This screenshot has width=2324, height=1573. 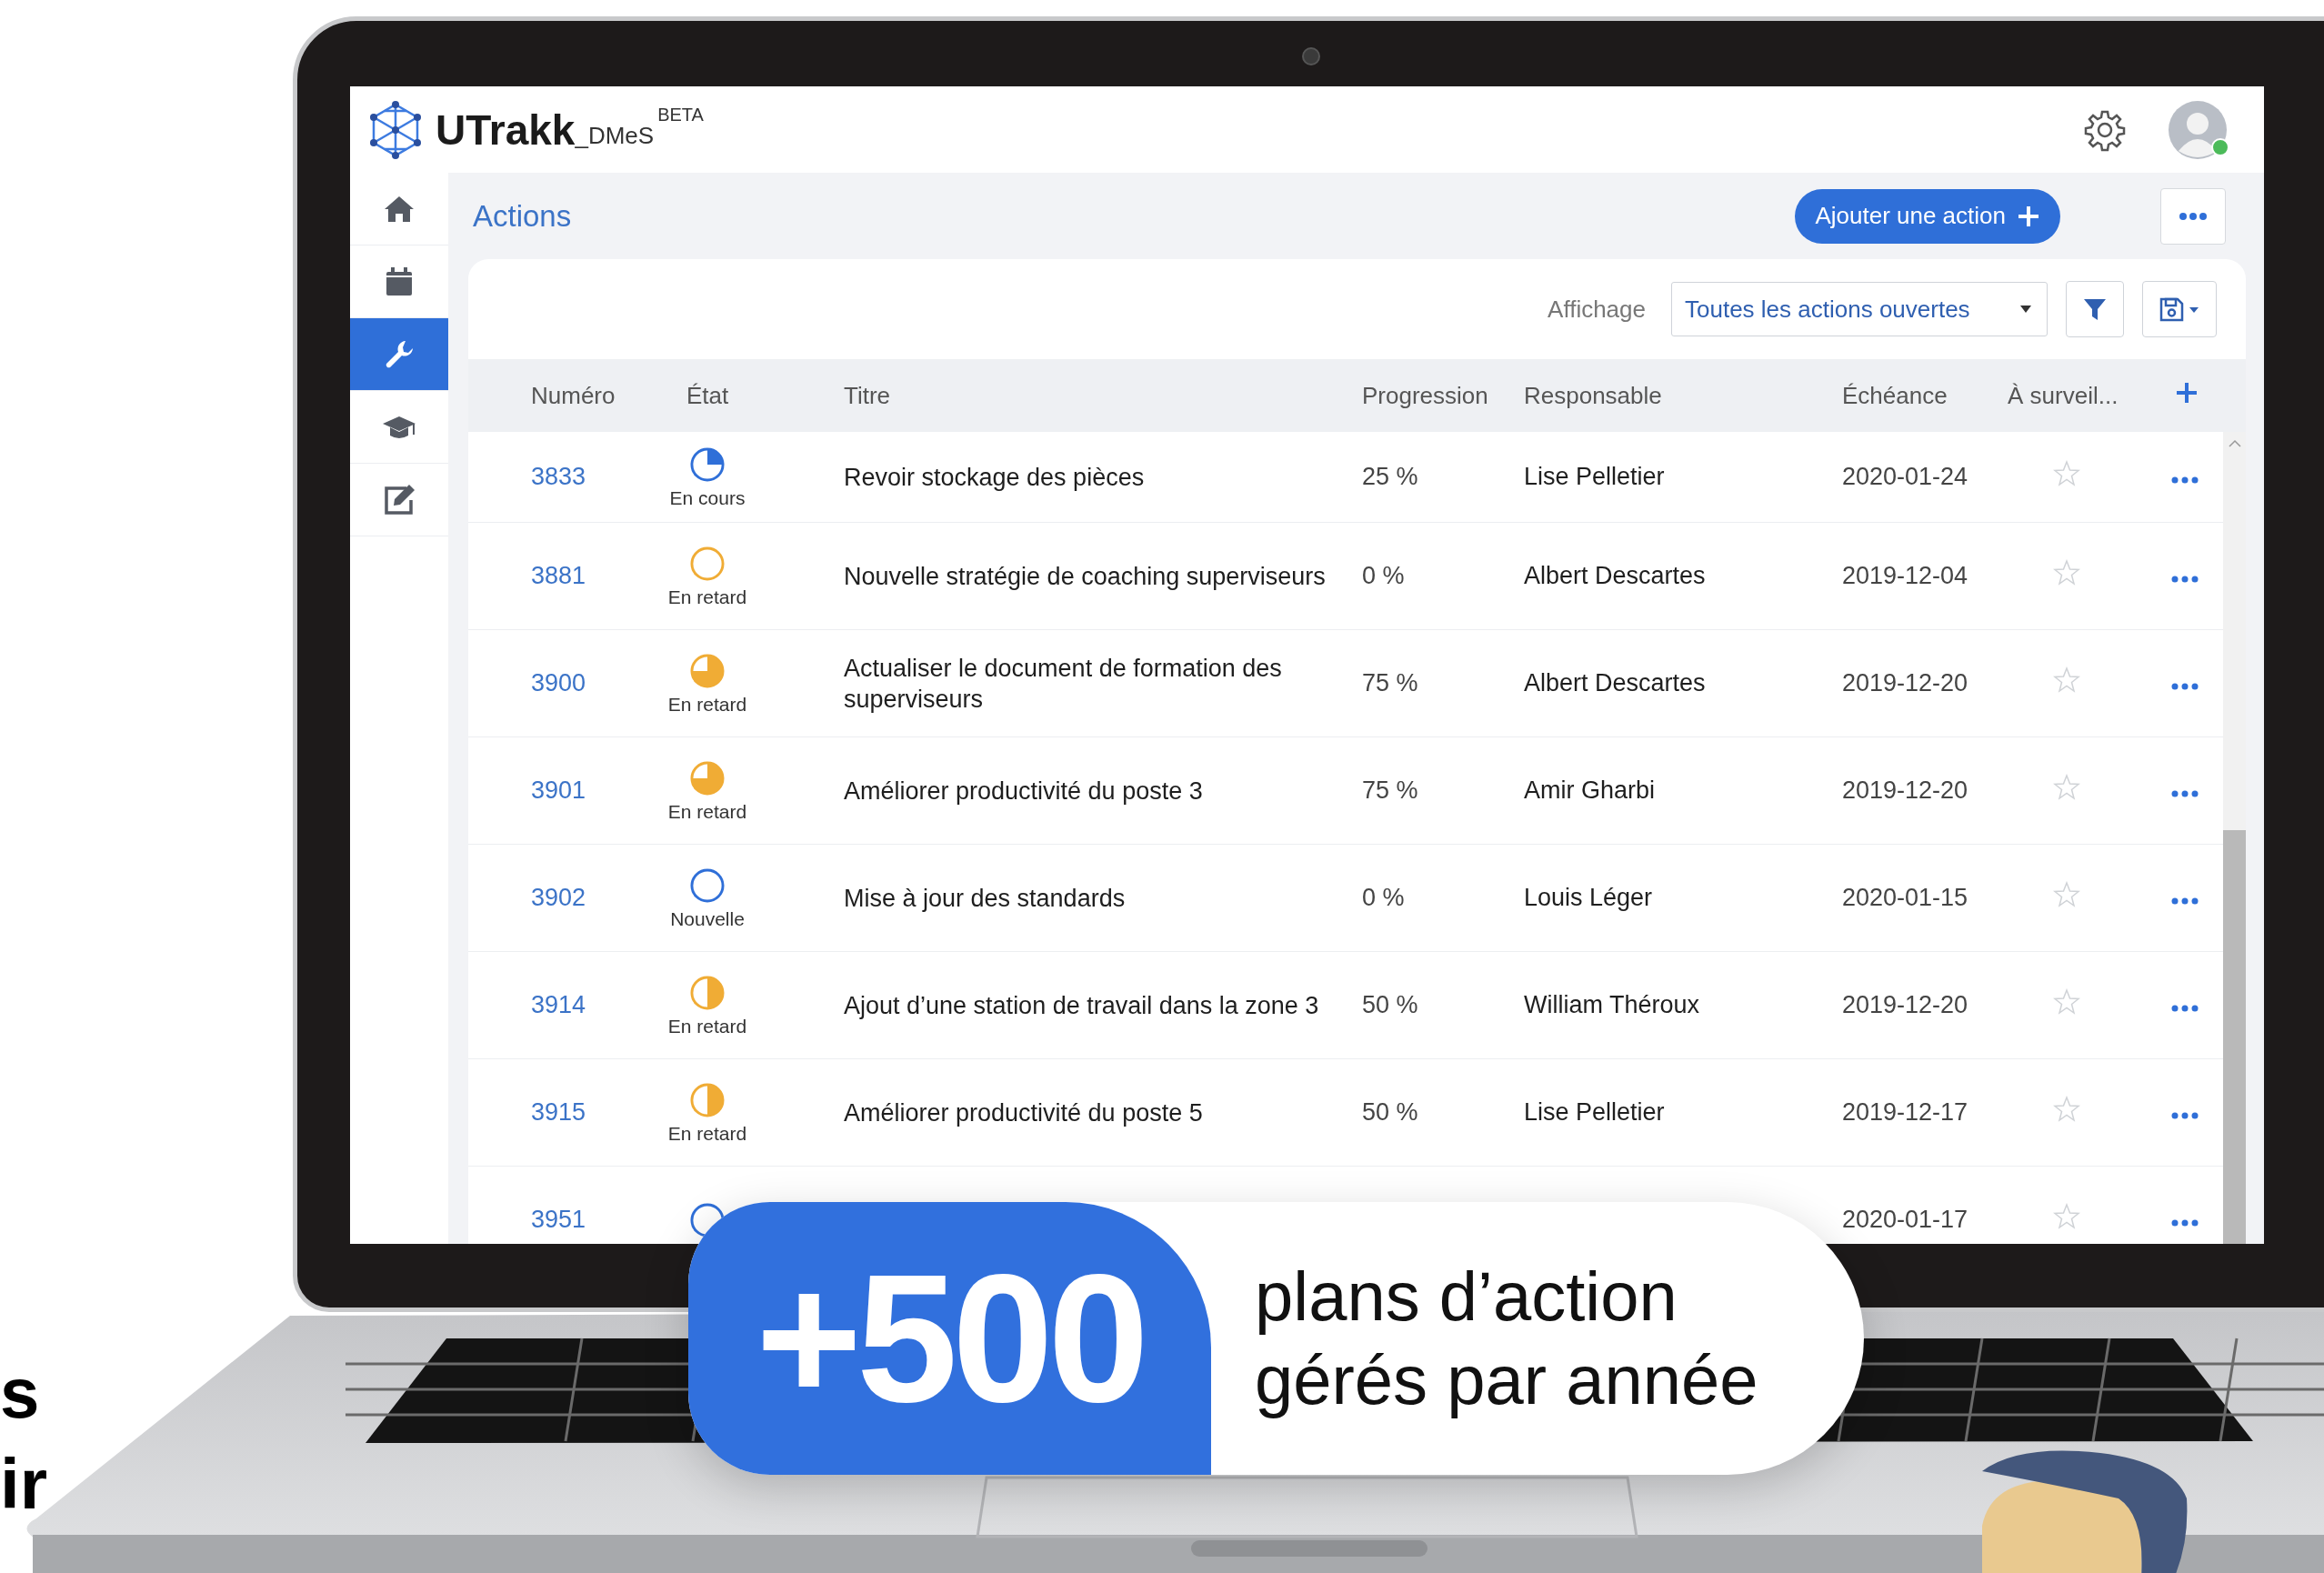 What do you see at coordinates (1895, 395) in the screenshot?
I see `column-header: Échéance` at bounding box center [1895, 395].